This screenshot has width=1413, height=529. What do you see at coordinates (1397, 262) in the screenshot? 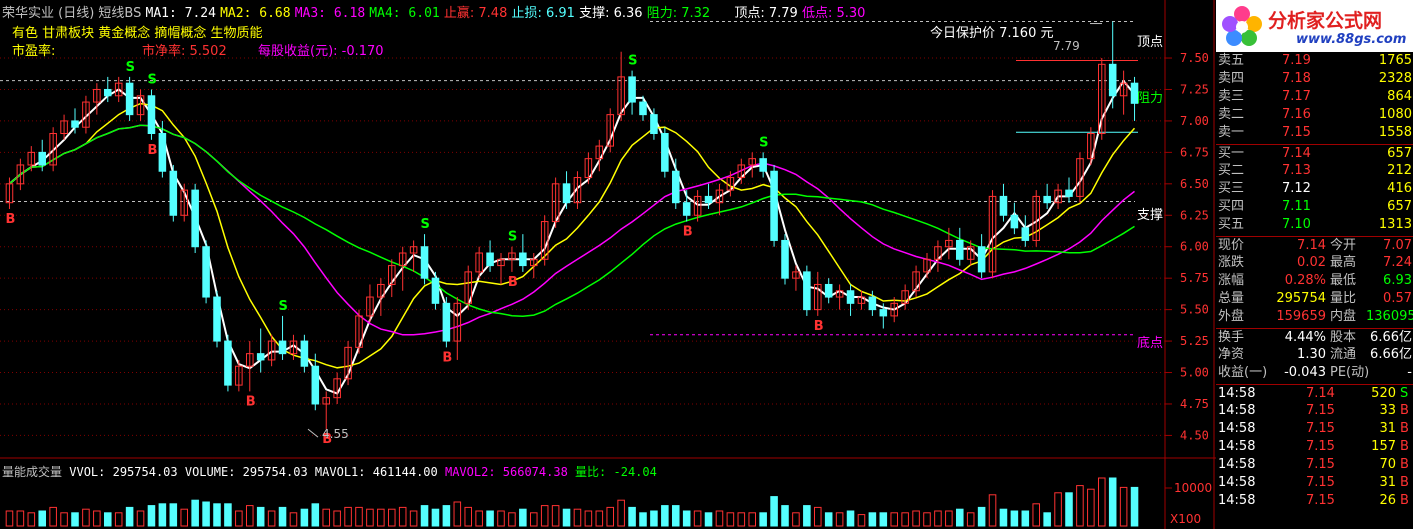
I see `stat-value: 7.24` at bounding box center [1397, 262].